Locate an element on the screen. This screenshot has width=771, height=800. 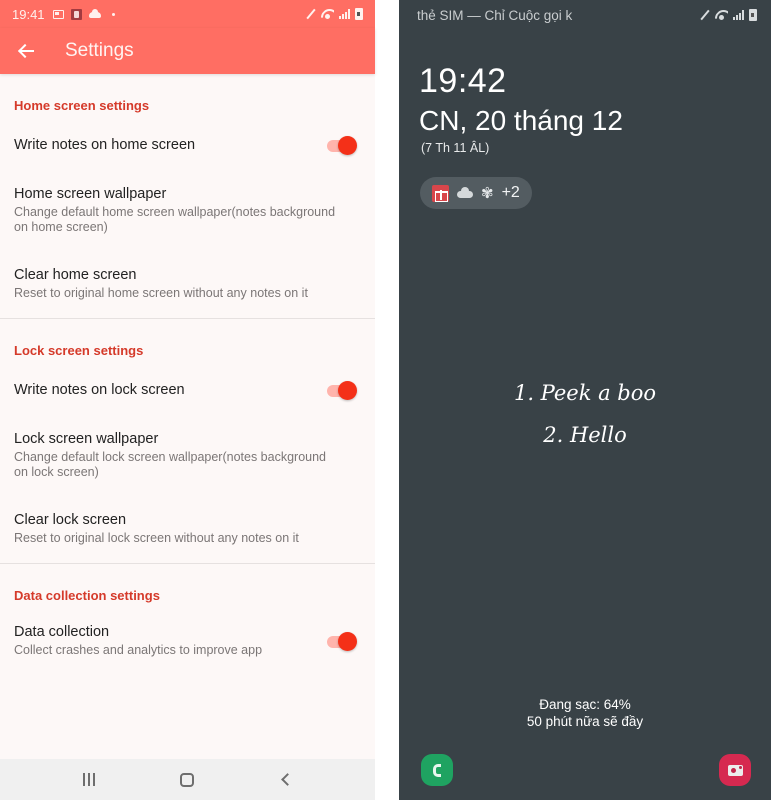
pref-title: Home screen wallpaper is located at coordinates (90, 193).